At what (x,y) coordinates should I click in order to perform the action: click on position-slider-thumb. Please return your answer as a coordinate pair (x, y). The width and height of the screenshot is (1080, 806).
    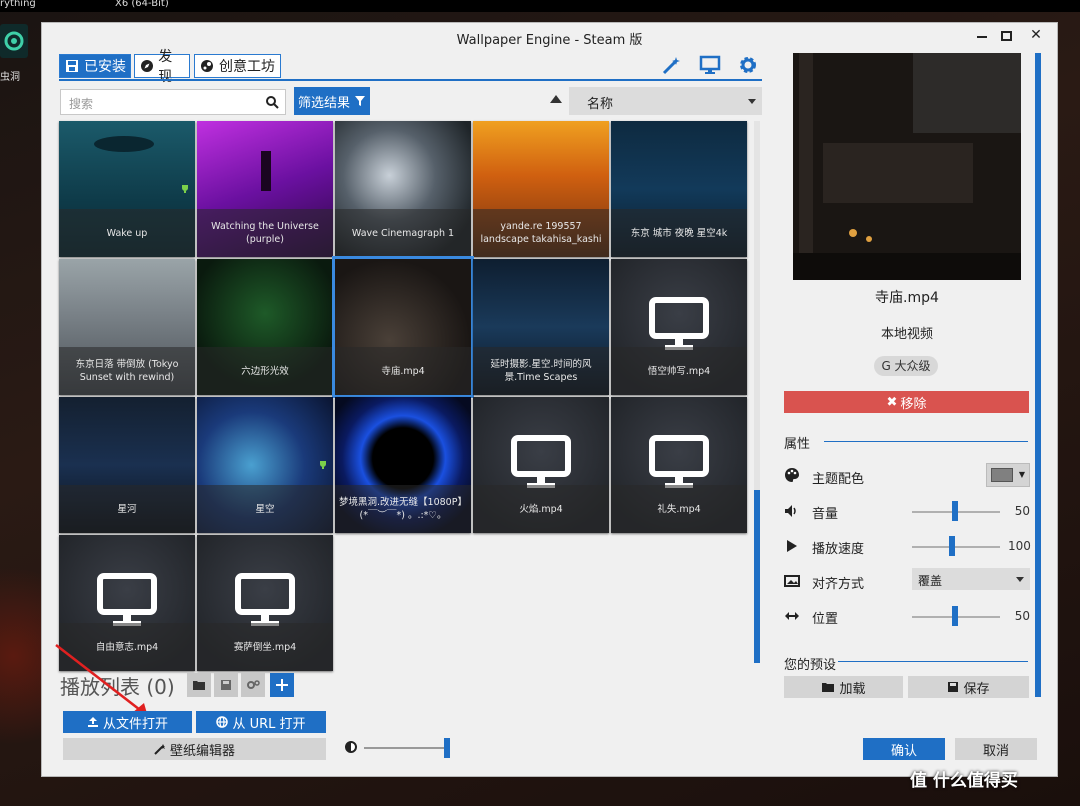
    Looking at the image, I should click on (955, 616).